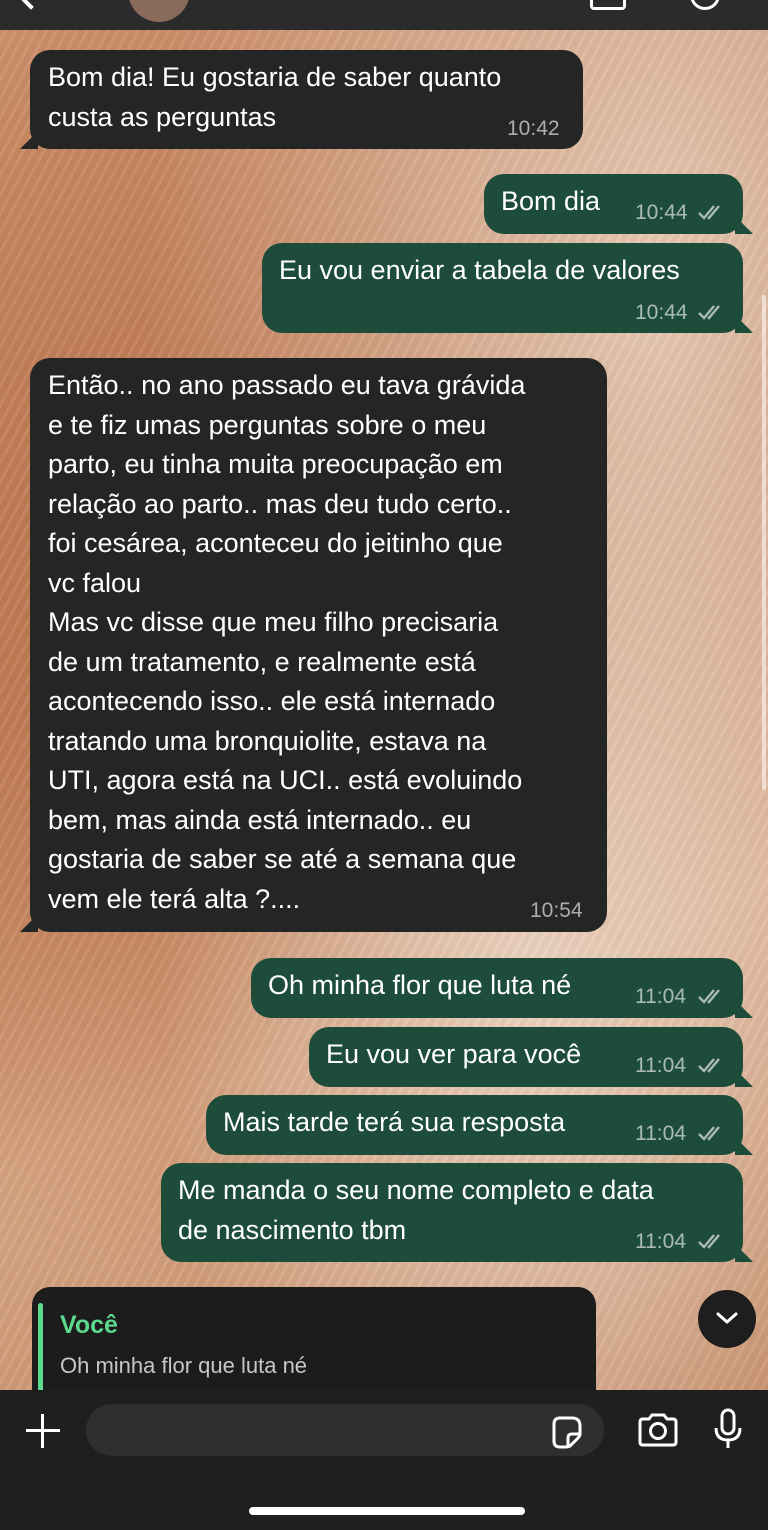  What do you see at coordinates (618, 204) in the screenshot?
I see `message-bubble-outgoing: Bom dia 10:44` at bounding box center [618, 204].